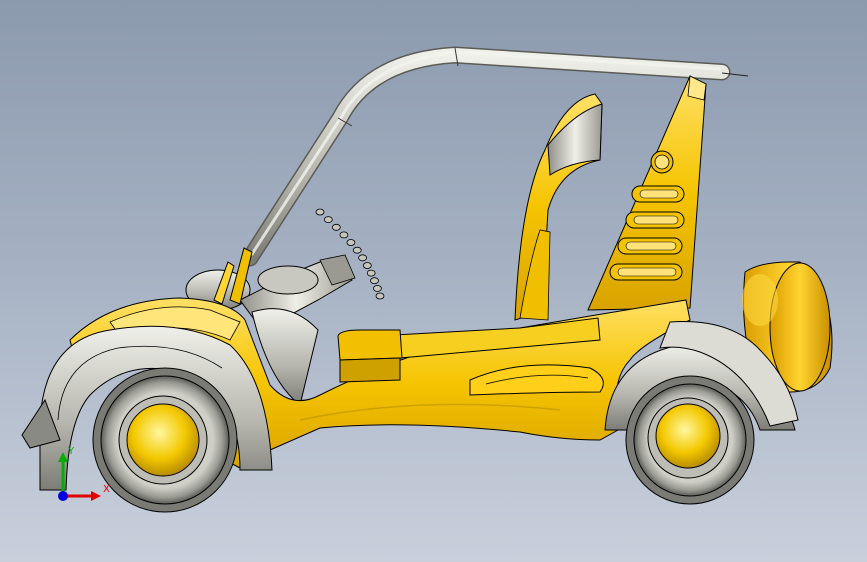  What do you see at coordinates (63, 496) in the screenshot?
I see `z-axis-icon` at bounding box center [63, 496].